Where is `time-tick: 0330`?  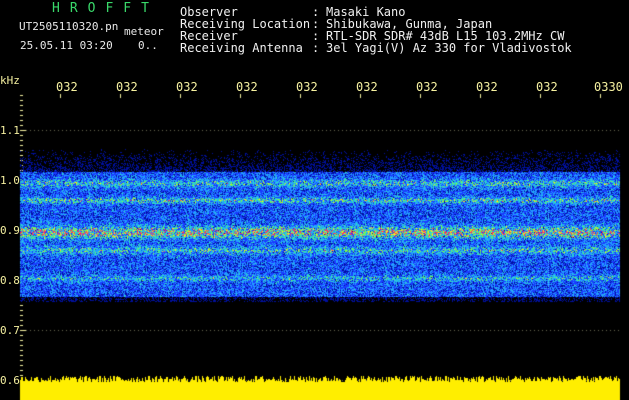 time-tick: 0330 is located at coordinates (608, 87).